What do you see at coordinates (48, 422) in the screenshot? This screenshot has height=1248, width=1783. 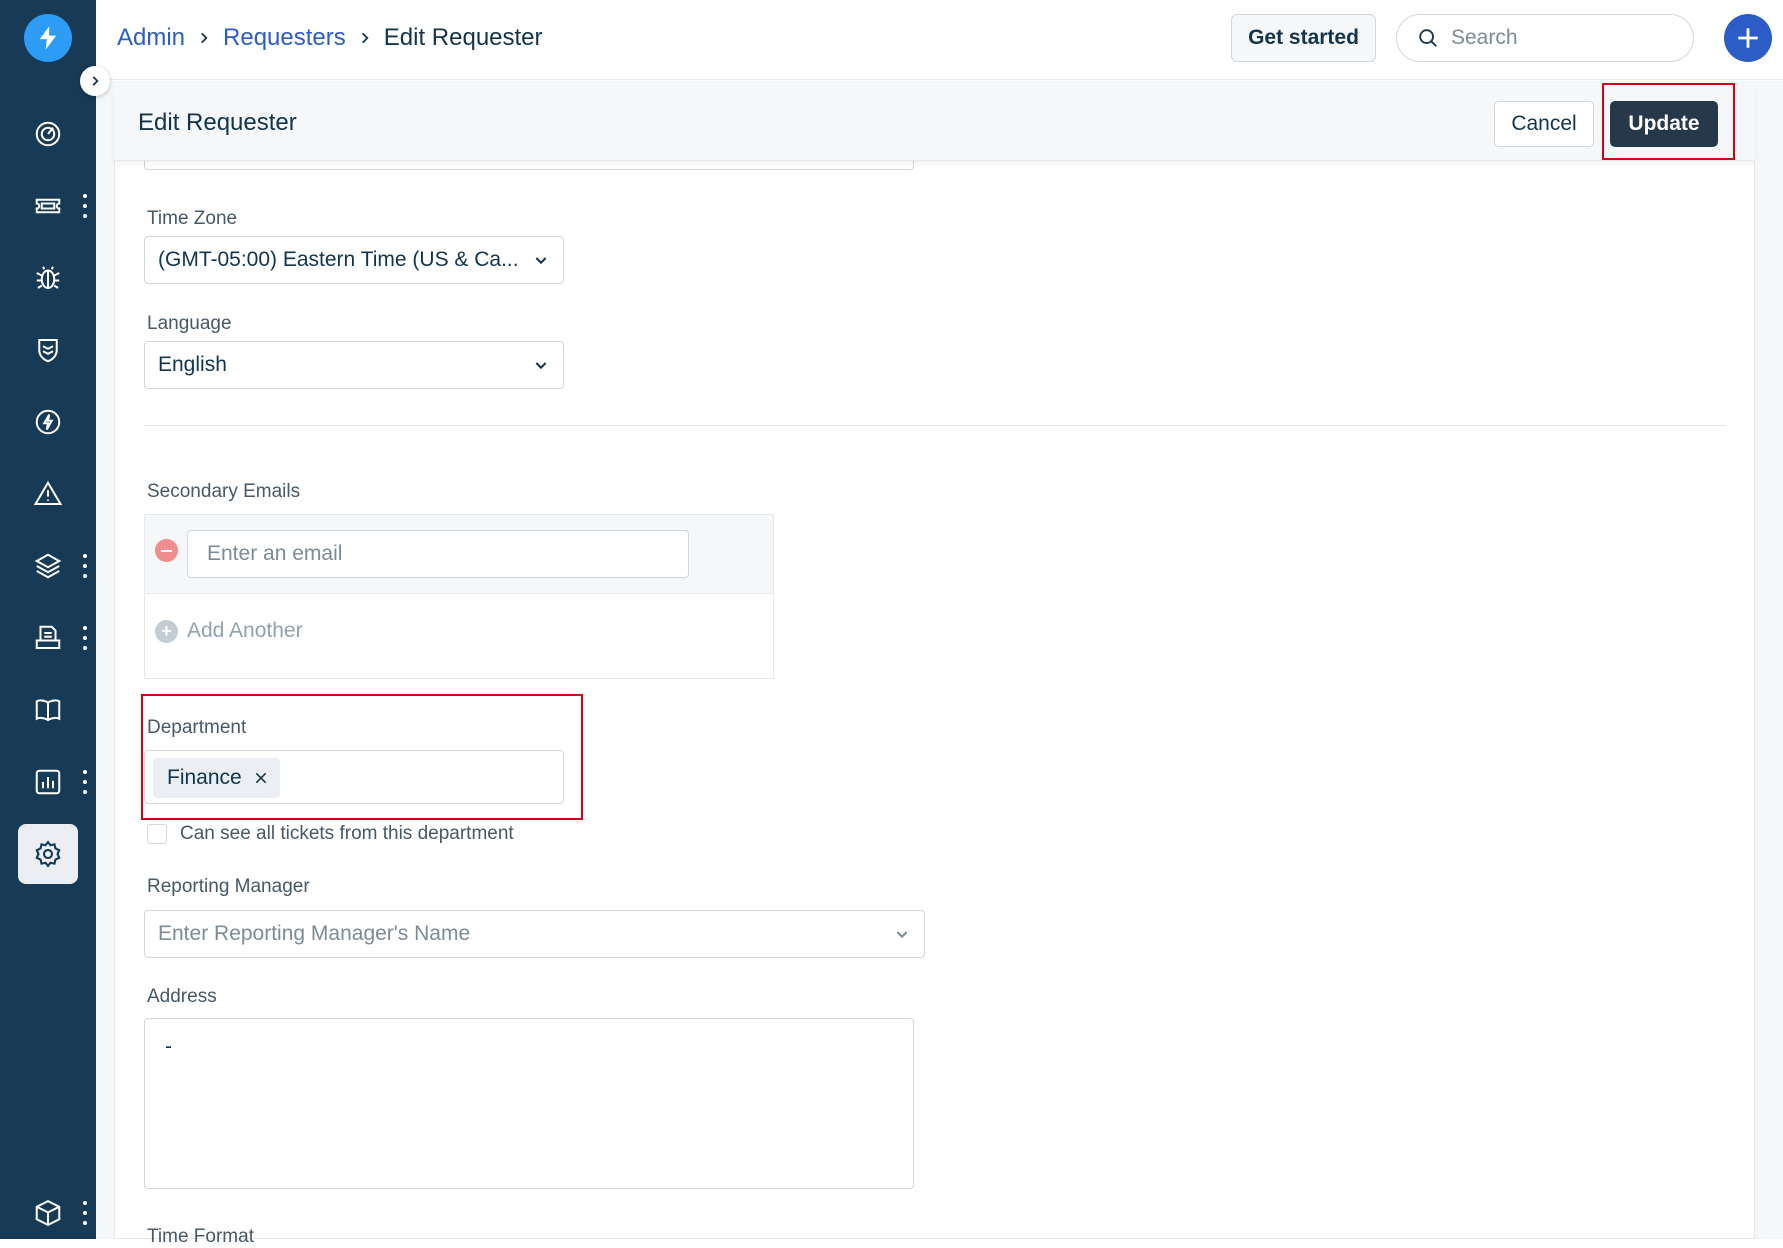 I see `releases-icon` at bounding box center [48, 422].